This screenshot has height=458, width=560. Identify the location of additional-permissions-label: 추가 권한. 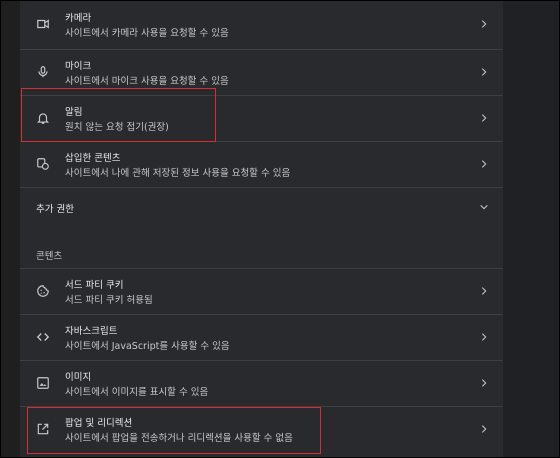
(55, 209).